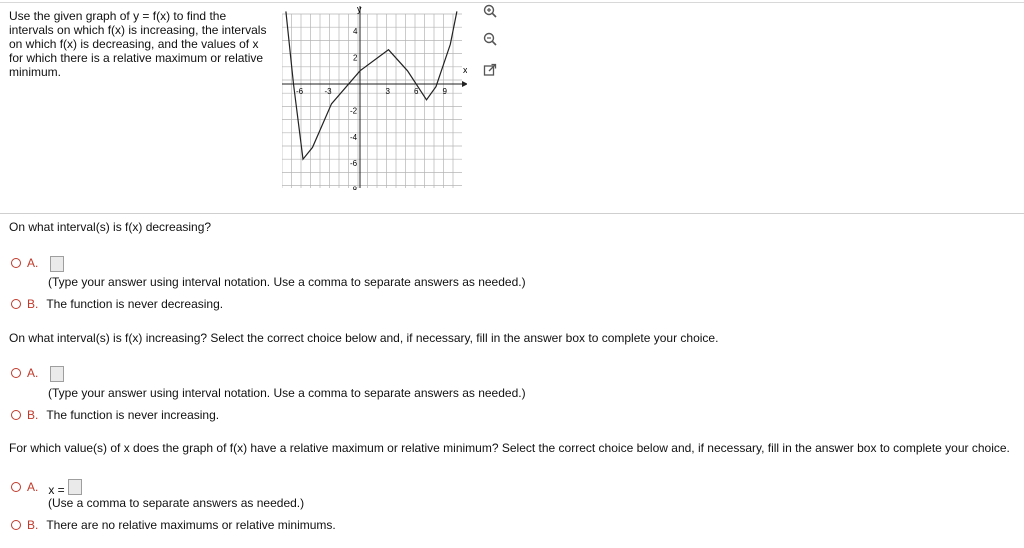  Describe the element at coordinates (354, 137) in the screenshot. I see `y-tick-label: -4` at that location.